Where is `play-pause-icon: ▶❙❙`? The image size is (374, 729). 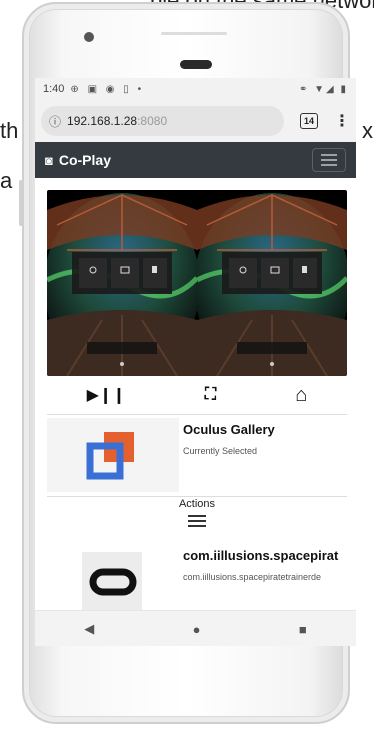
play-pause-icon: ▶❙❙ is located at coordinates (106, 395).